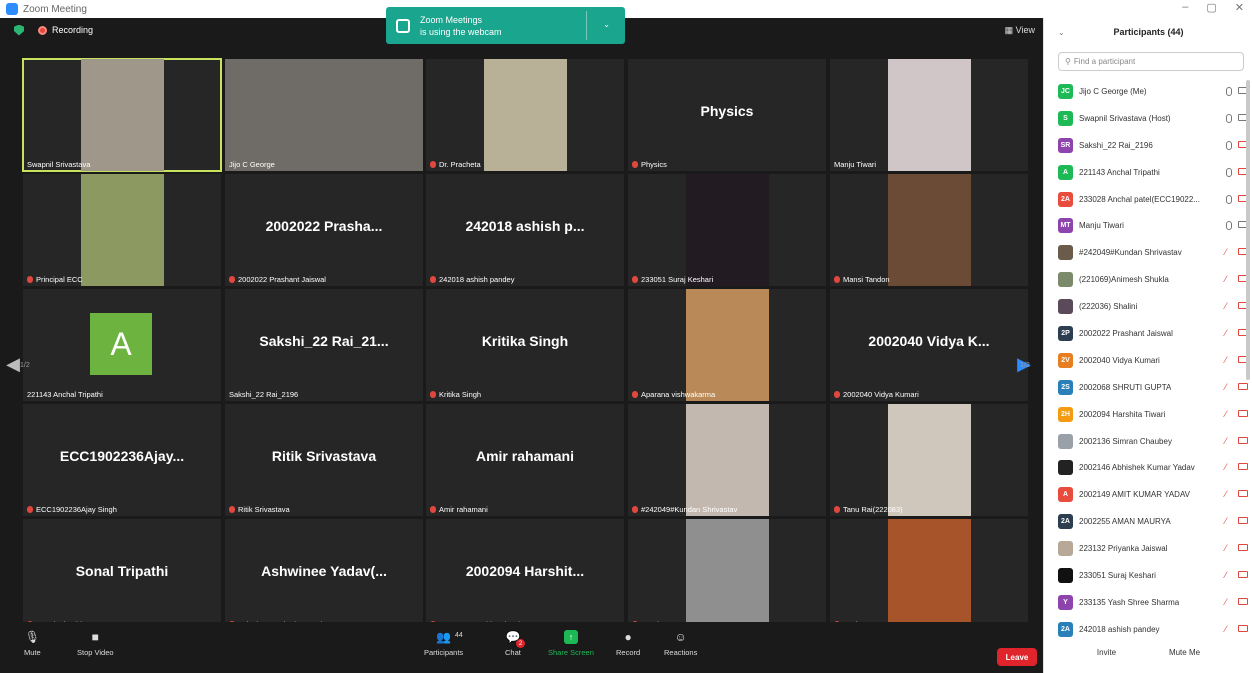 The height and width of the screenshot is (673, 1252). Describe the element at coordinates (929, 575) in the screenshot. I see `video-tile: Bushra Parvez 222107` at that location.